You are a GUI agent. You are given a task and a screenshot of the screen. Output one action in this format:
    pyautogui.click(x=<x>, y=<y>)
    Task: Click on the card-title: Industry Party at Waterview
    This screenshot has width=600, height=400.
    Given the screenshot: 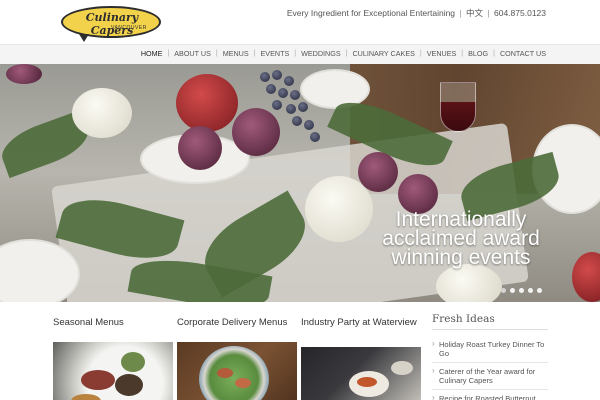 What is the action you would take?
    pyautogui.click(x=361, y=323)
    